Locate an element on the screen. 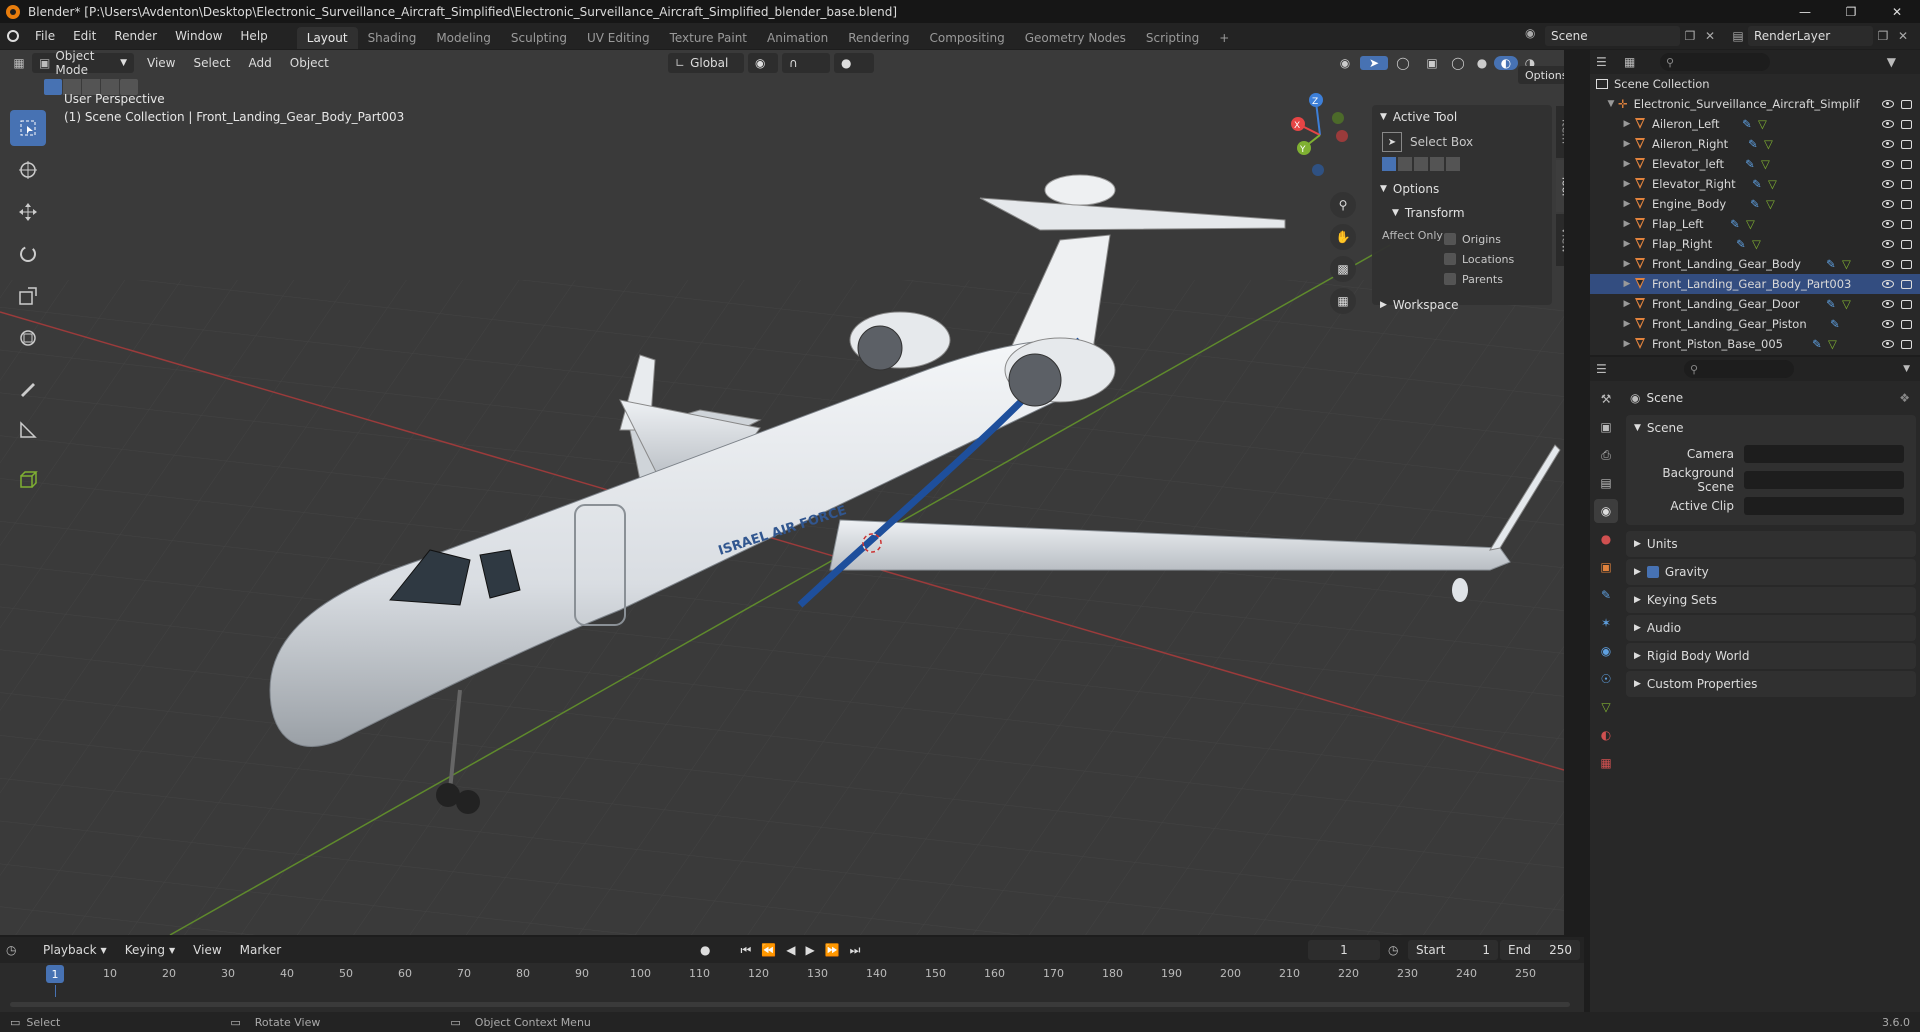  list-item: ▶ Flap_Right ✎ ▽ is located at coordinates (1755, 244).